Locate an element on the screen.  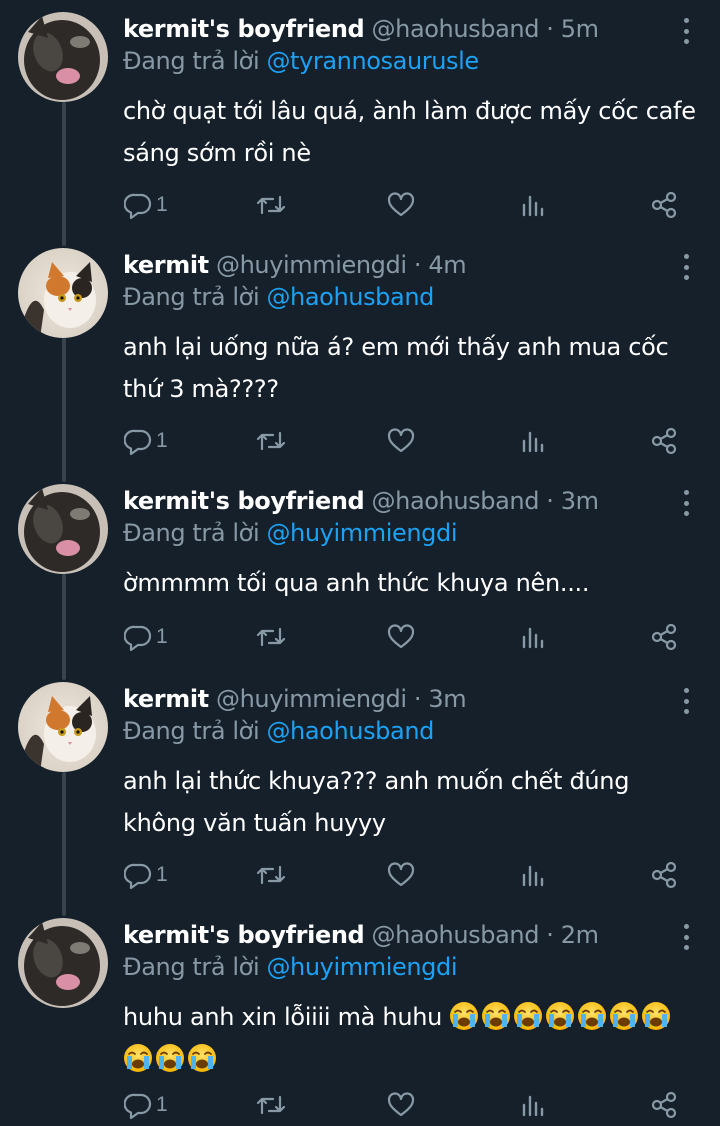
timestamp: 5m is located at coordinates (580, 29).